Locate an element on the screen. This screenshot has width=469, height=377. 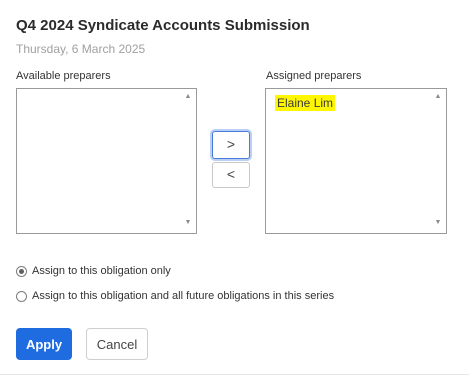
chevron-right-icon: > is located at coordinates (231, 144).